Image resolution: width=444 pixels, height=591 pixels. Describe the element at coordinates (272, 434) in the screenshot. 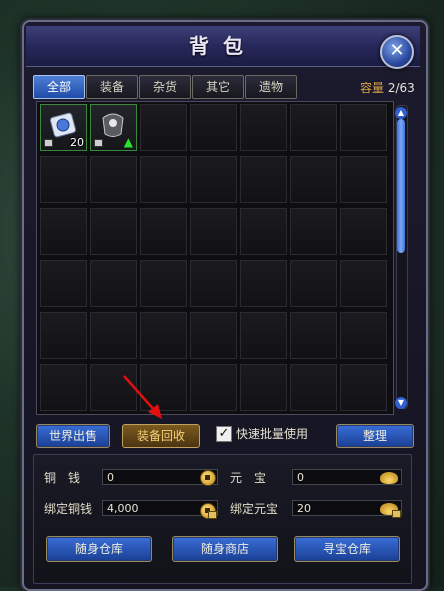

I see `quick-batch-label: 快速批量使用` at that location.